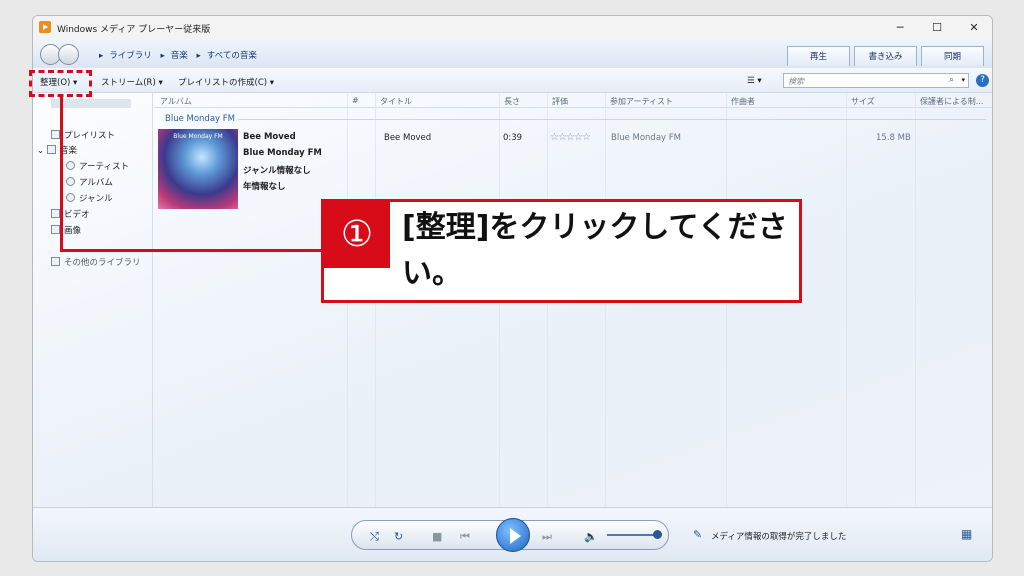  What do you see at coordinates (407, 138) in the screenshot?
I see `track-title: Bee Moved` at bounding box center [407, 138].